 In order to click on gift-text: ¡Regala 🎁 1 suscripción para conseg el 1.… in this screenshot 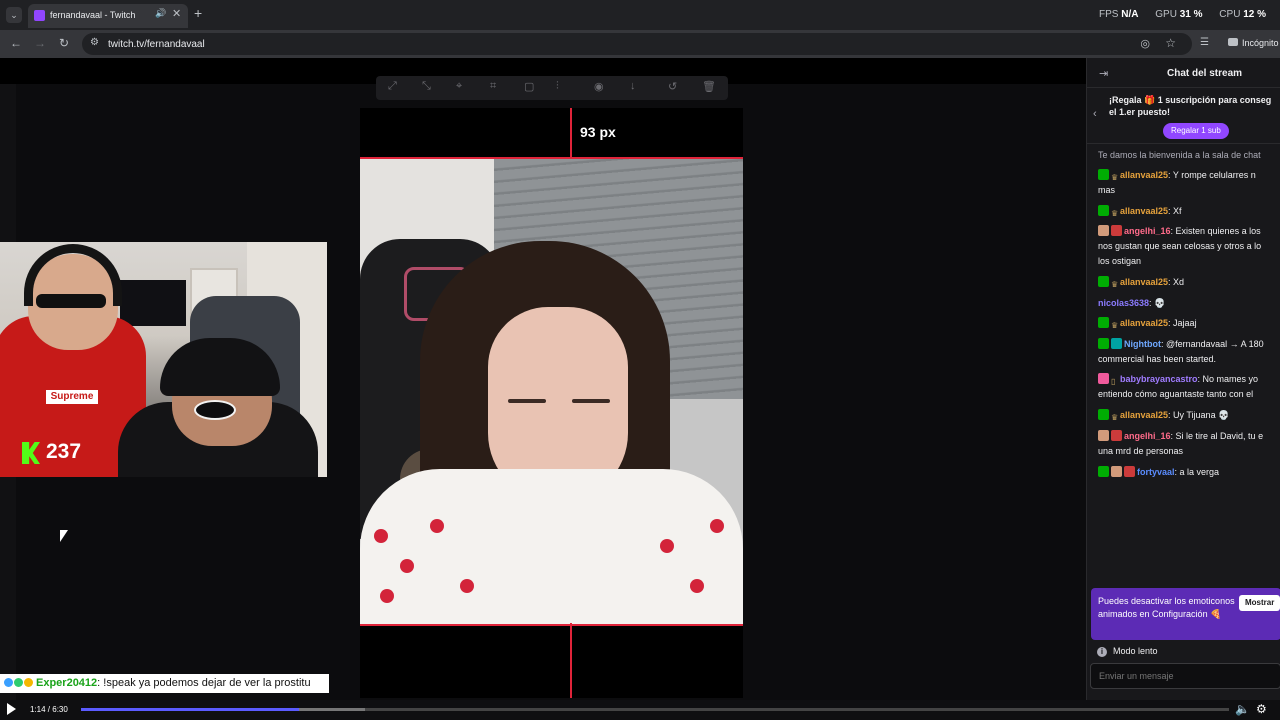, I will do `click(1194, 106)`.